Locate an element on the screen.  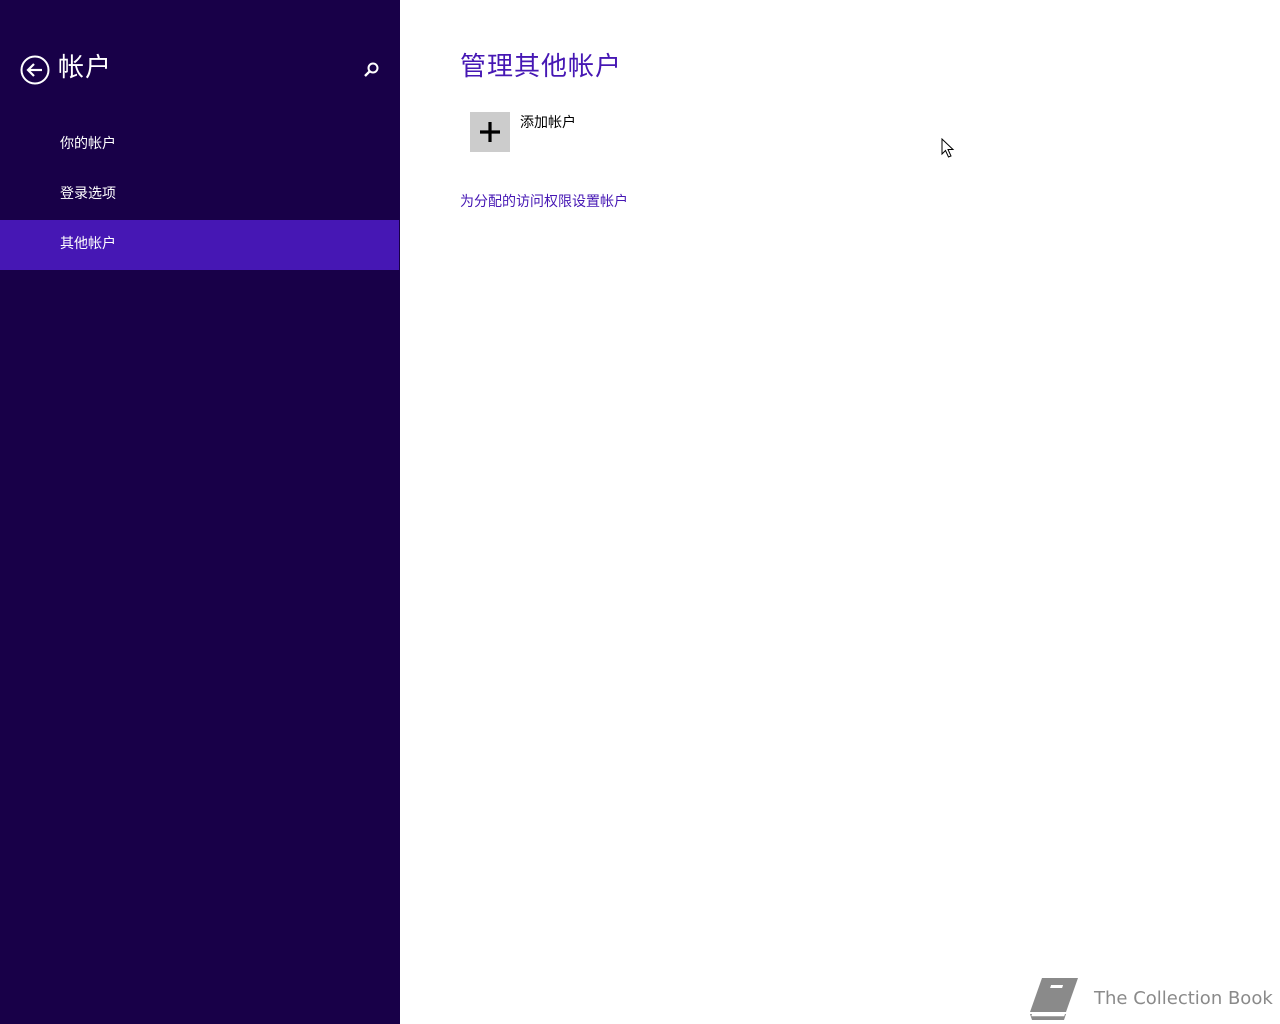
sidebar-nav: 你的帐户 登录选项 其他帐户 is located at coordinates (200, 195).